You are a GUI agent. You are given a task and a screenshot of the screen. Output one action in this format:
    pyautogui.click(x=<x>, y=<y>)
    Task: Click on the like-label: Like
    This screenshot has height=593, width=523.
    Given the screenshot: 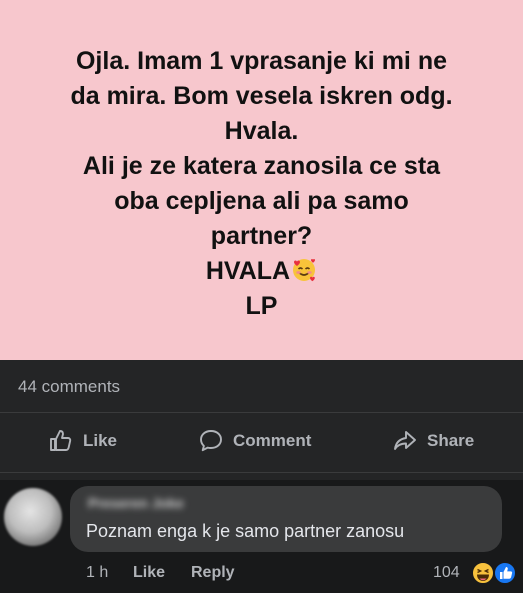 What is the action you would take?
    pyautogui.click(x=100, y=440)
    